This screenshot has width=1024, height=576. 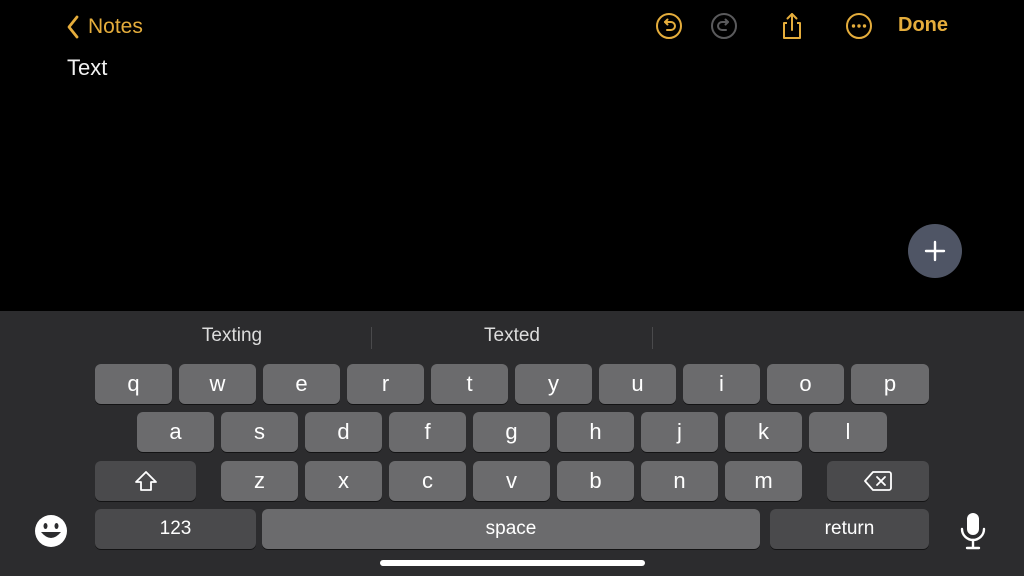 I want to click on back-button: Notes, so click(x=104, y=27).